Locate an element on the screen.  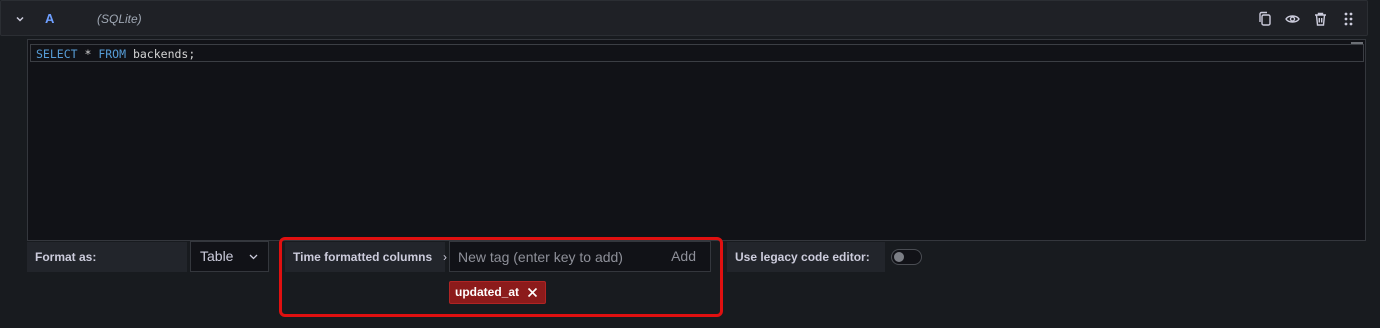
keyword-select: SELECT is located at coordinates (57, 54).